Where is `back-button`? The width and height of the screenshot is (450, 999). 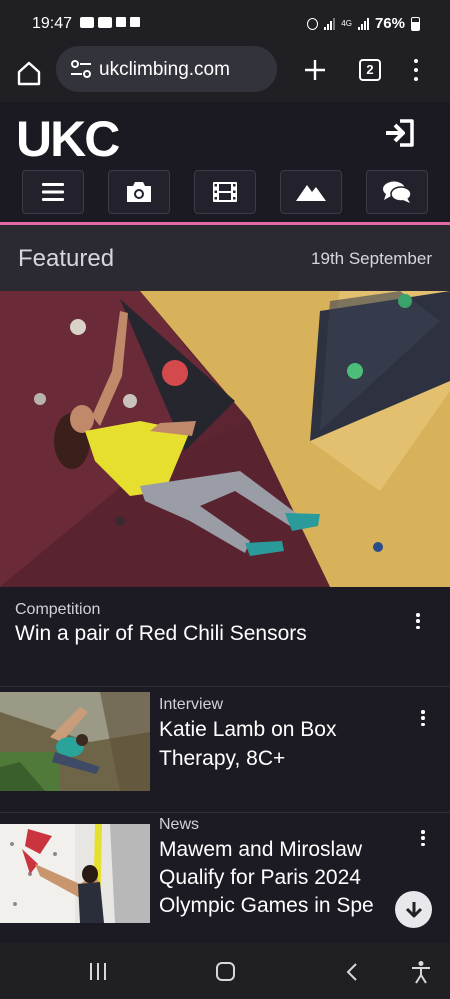
back-button is located at coordinates (352, 972).